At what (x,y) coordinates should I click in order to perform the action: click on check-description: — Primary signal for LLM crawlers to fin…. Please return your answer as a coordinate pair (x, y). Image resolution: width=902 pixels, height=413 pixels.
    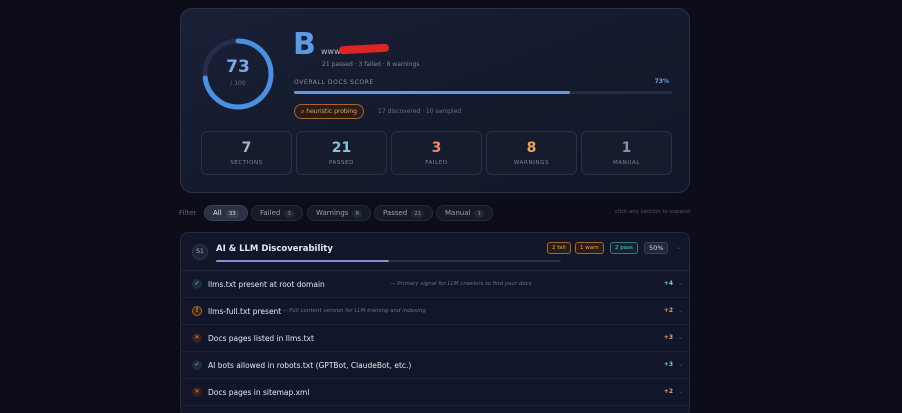
    Looking at the image, I should click on (461, 284).